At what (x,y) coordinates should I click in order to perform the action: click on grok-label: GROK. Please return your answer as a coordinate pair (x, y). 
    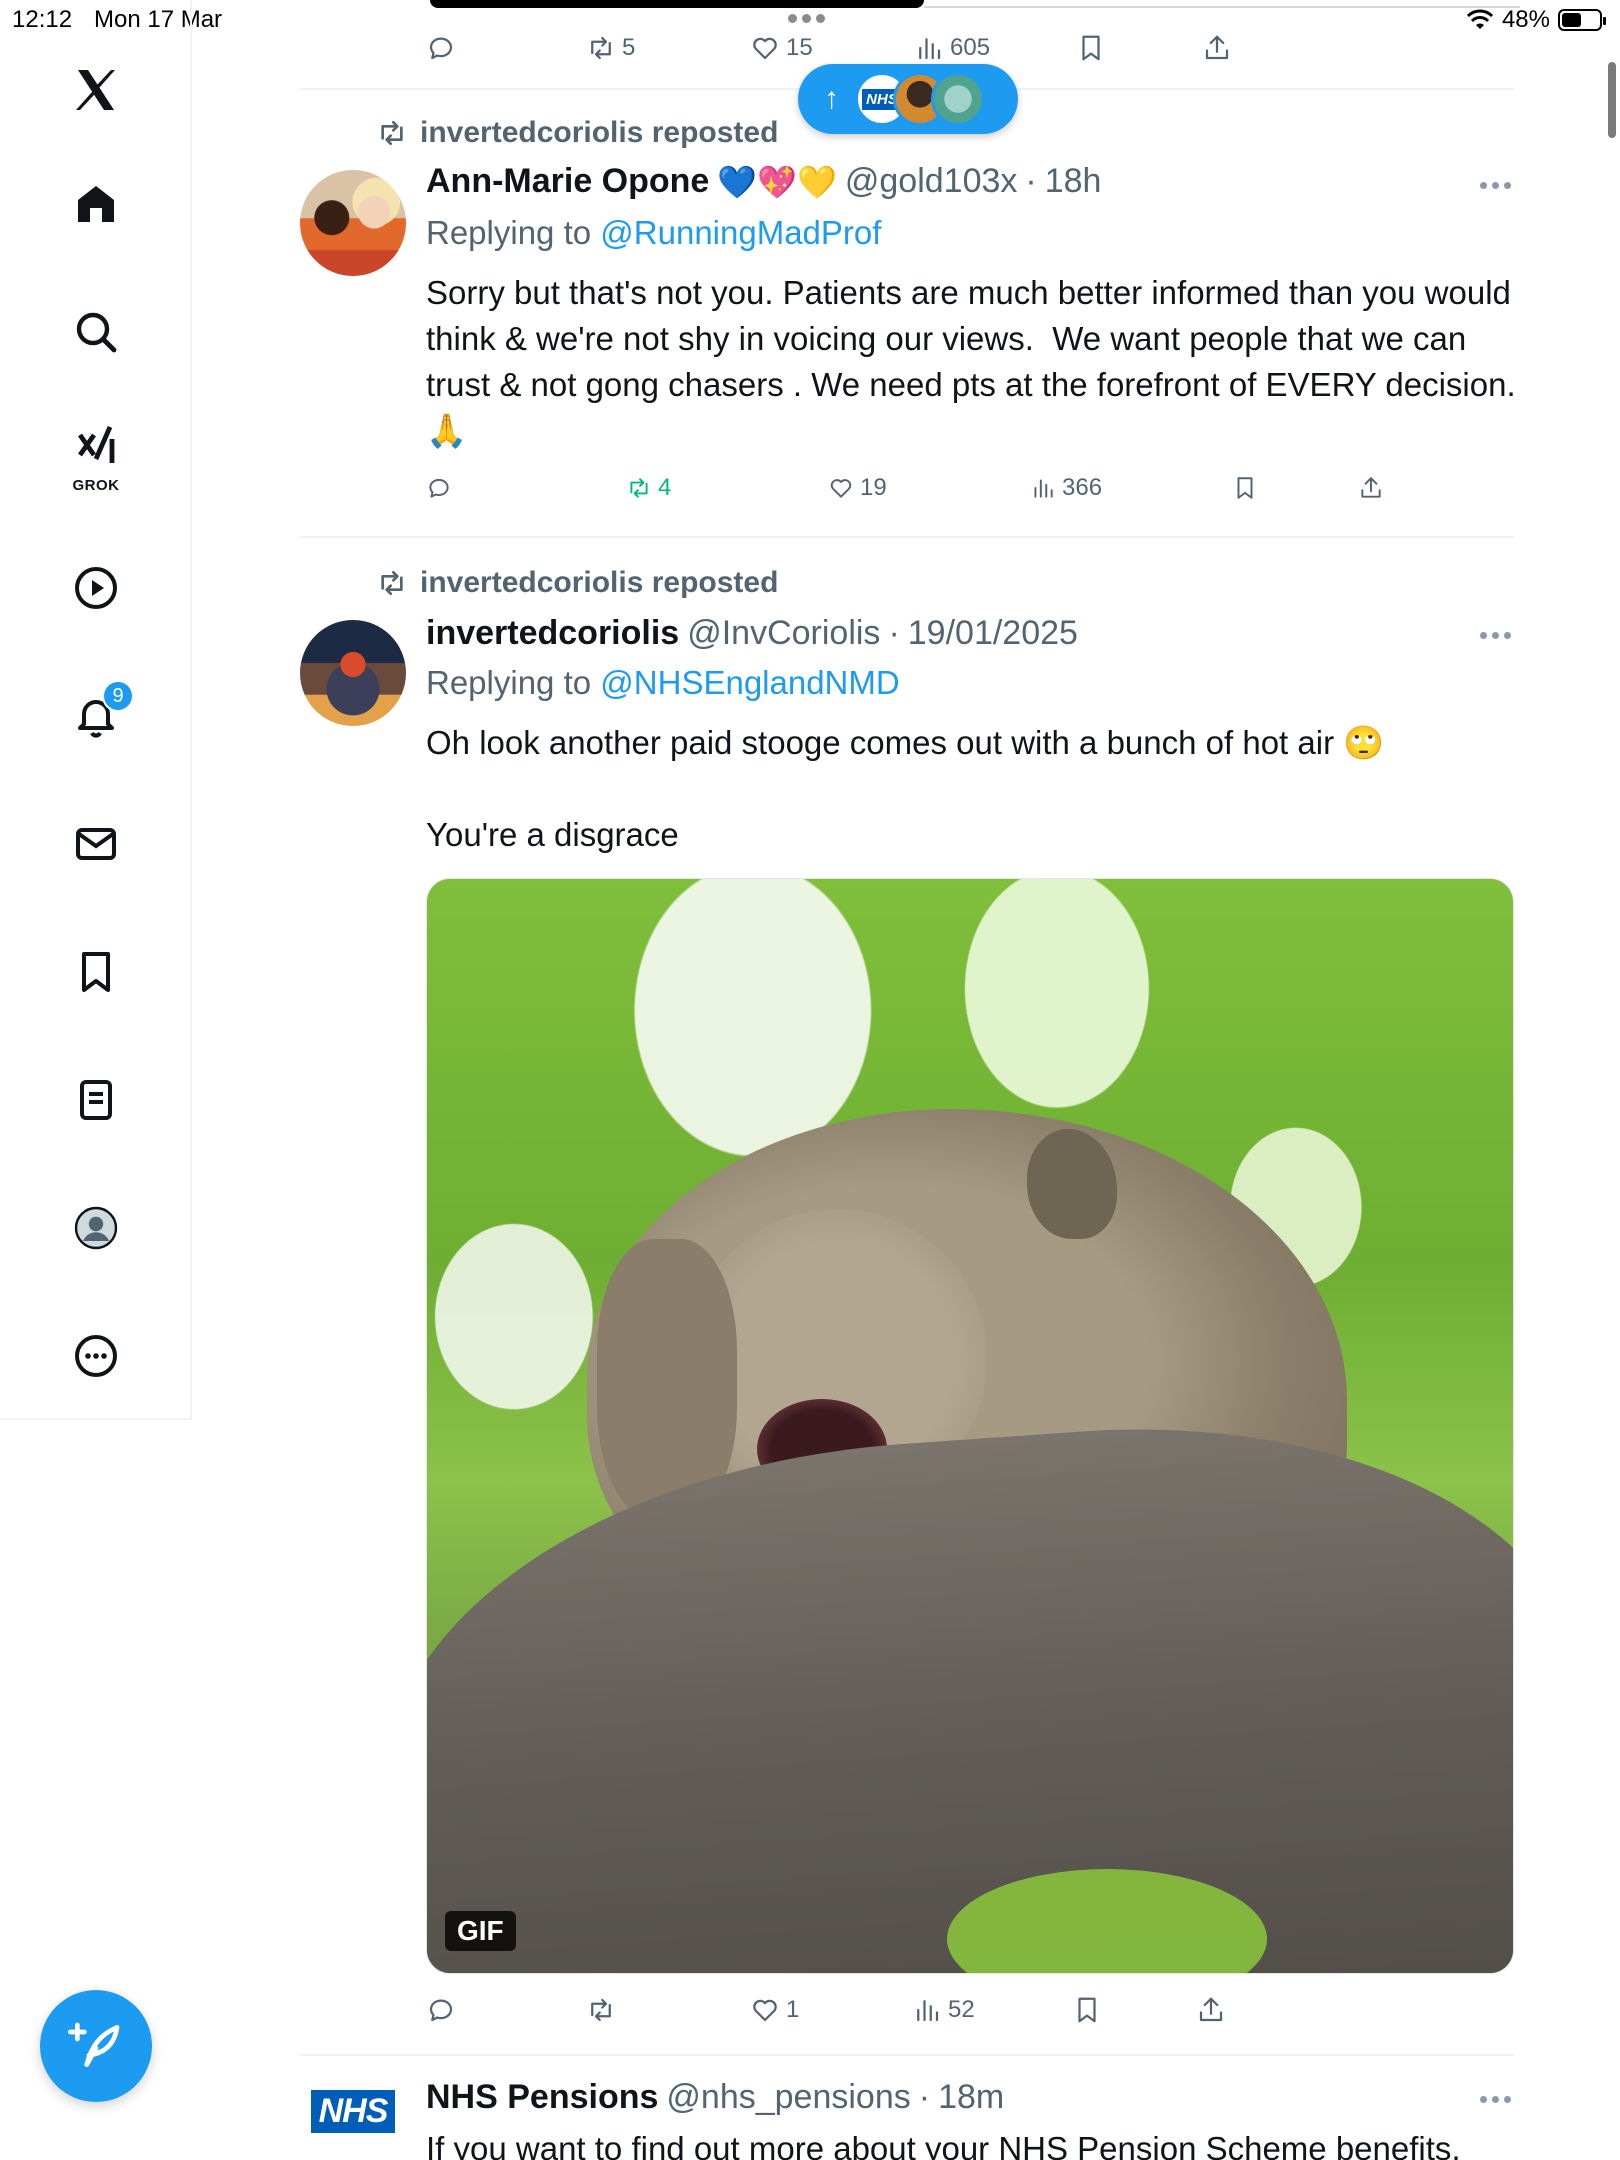
    Looking at the image, I should click on (96, 485).